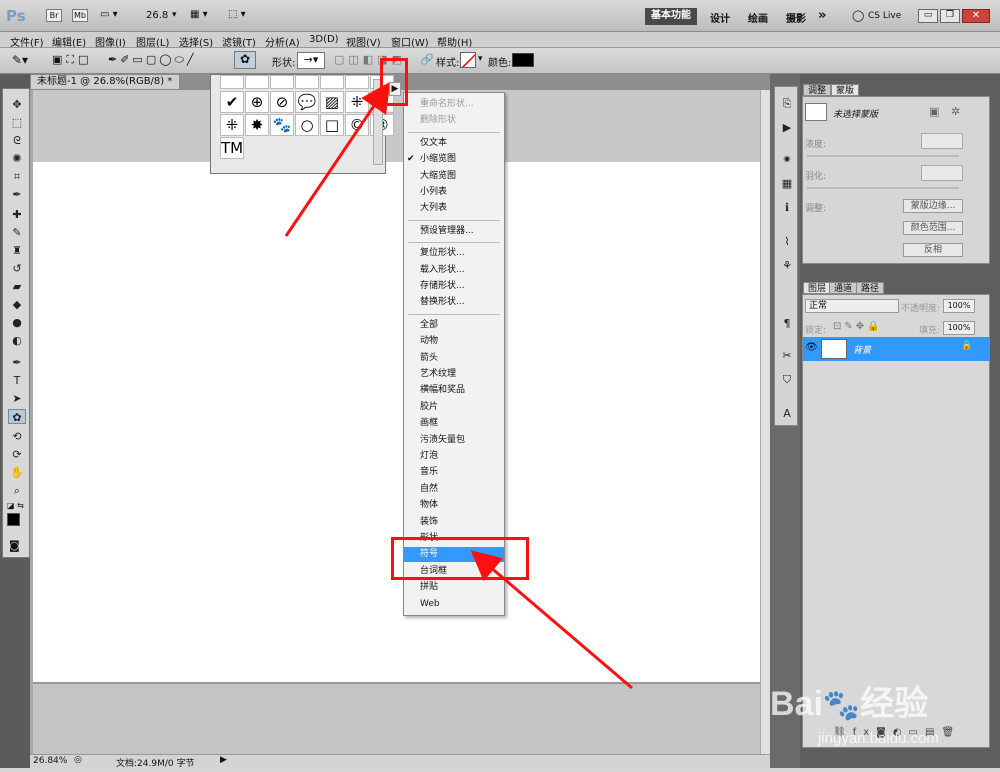  Describe the element at coordinates (878, 738) in the screenshot. I see `watermark-url: jingyan.baidu.com` at that location.